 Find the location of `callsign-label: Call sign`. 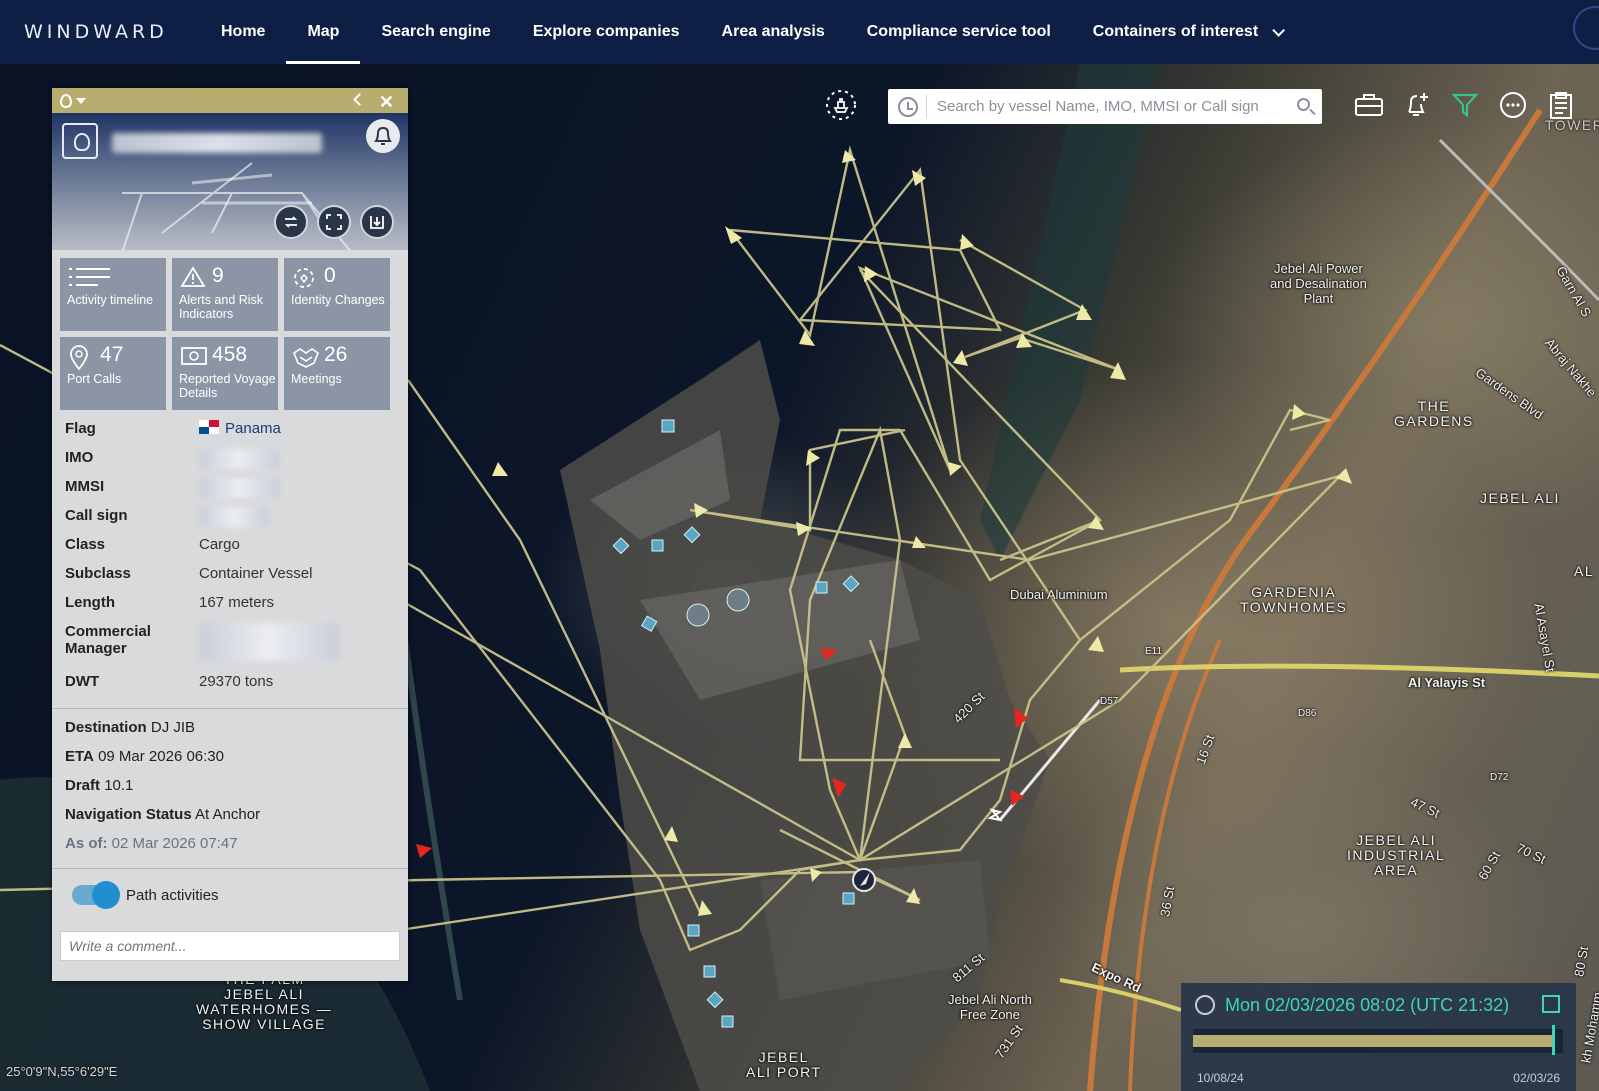

callsign-label: Call sign is located at coordinates (96, 515).